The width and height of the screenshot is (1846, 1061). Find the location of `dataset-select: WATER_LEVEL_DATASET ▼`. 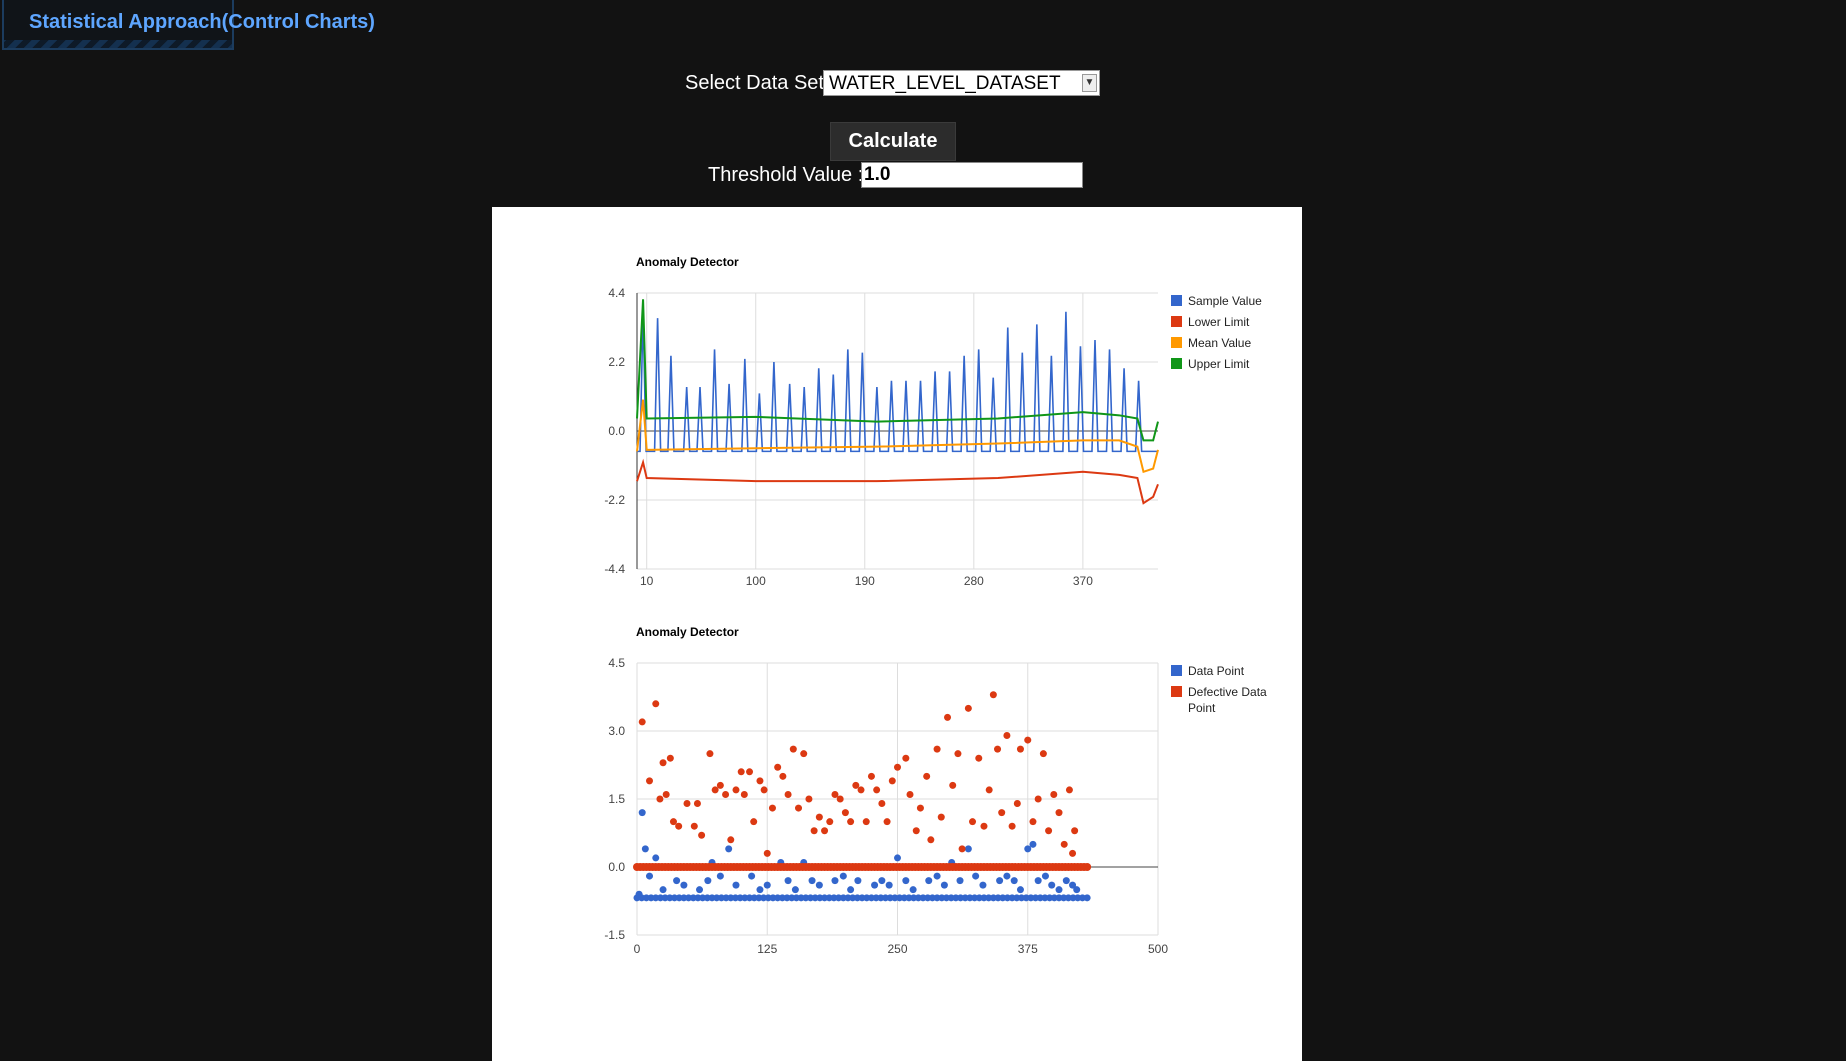

dataset-select: WATER_LEVEL_DATASET ▼ is located at coordinates (961, 83).